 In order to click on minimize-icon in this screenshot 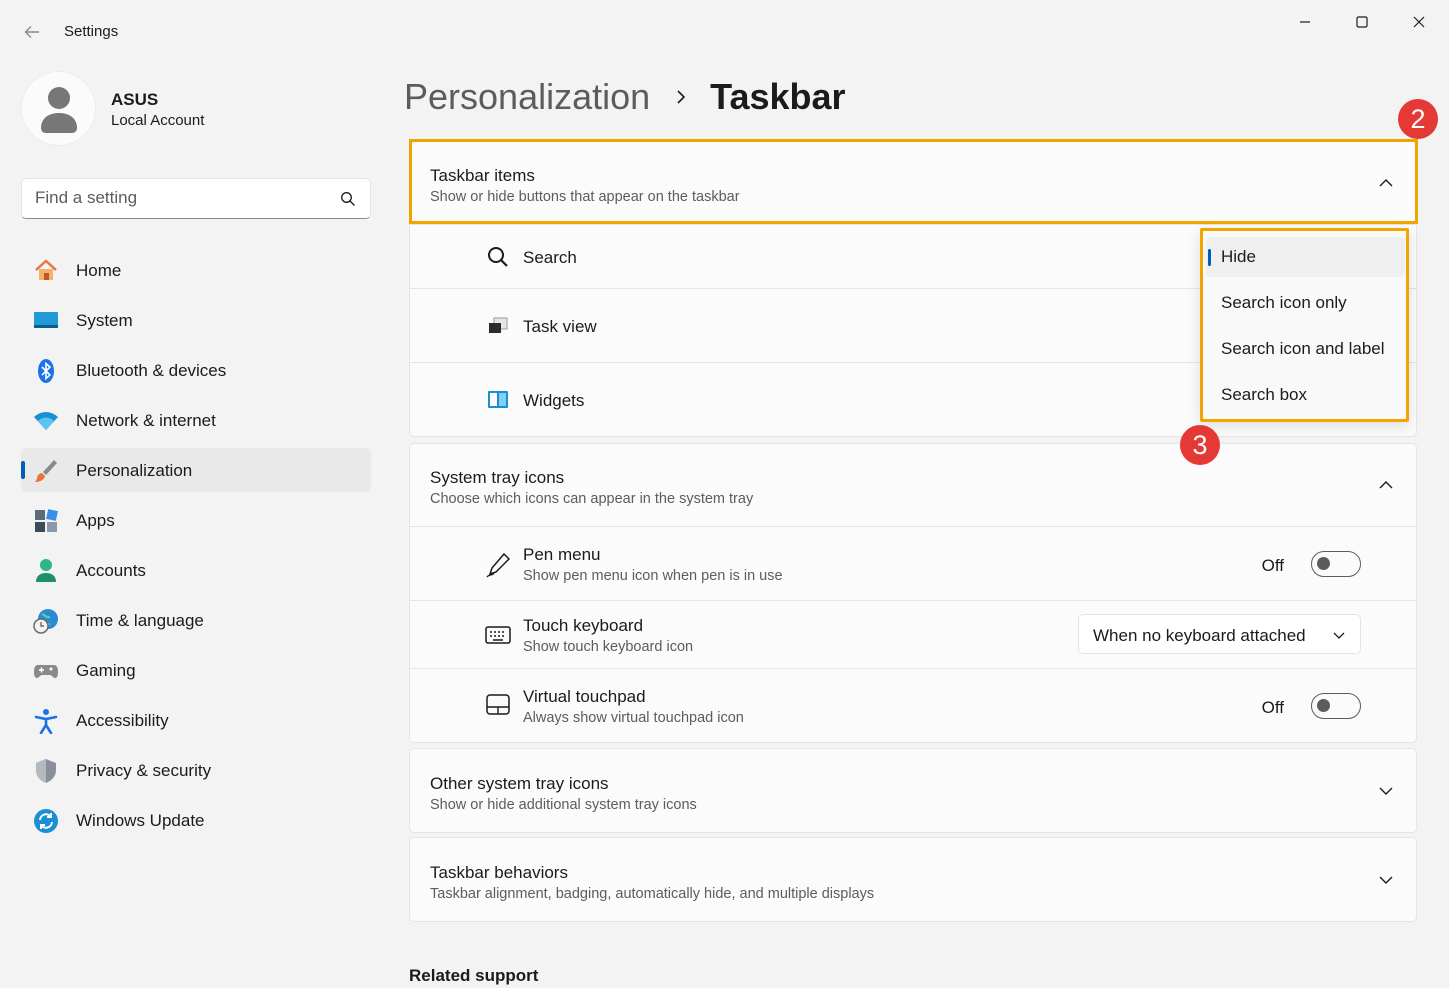, I will do `click(1305, 22)`.